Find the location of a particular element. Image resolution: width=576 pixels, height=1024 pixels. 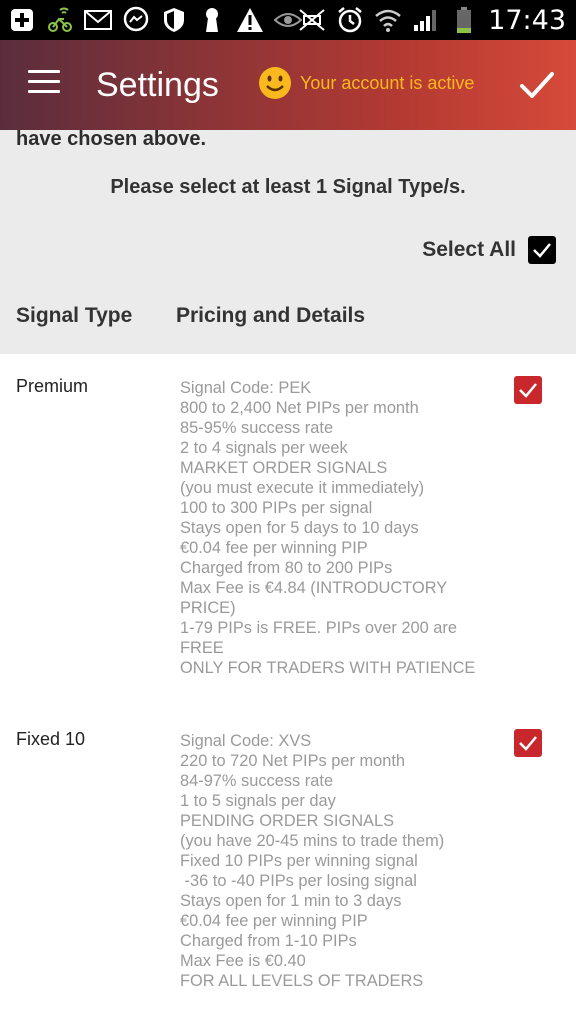

detail-line: 85-95% success rate is located at coordinates (257, 428).